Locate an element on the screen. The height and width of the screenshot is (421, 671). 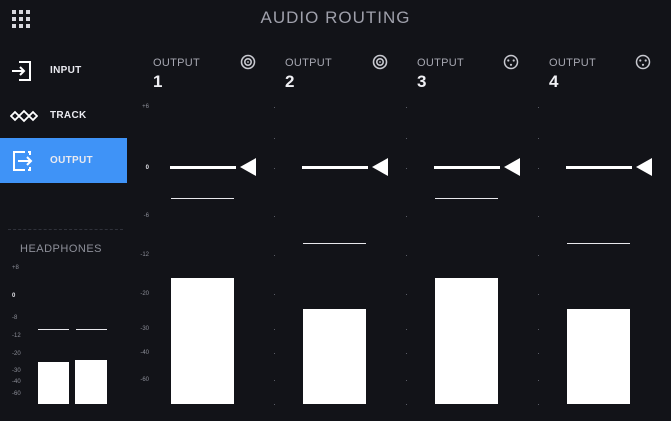
sidebar-item-input: INPUT is located at coordinates (63, 70).